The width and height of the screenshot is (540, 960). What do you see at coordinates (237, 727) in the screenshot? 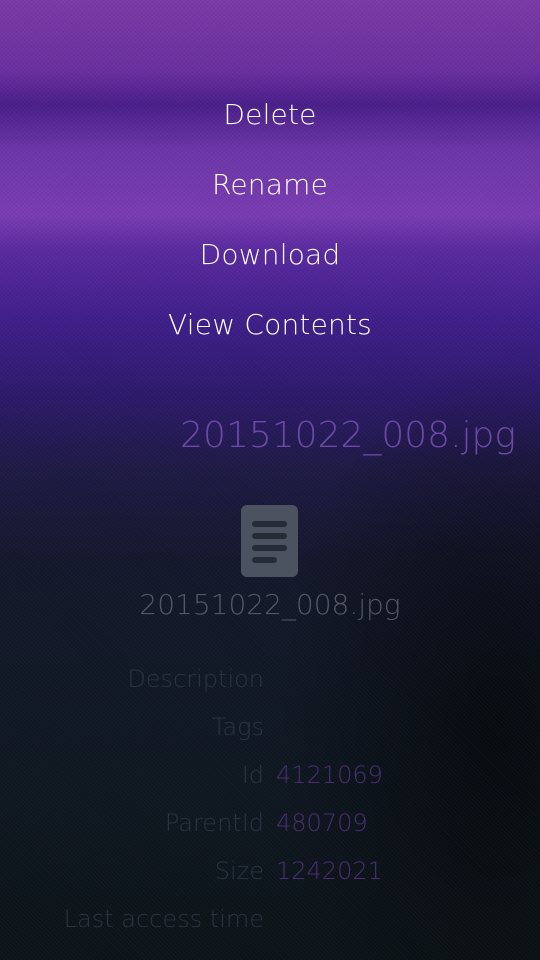
I see `detail-label: Tags` at bounding box center [237, 727].